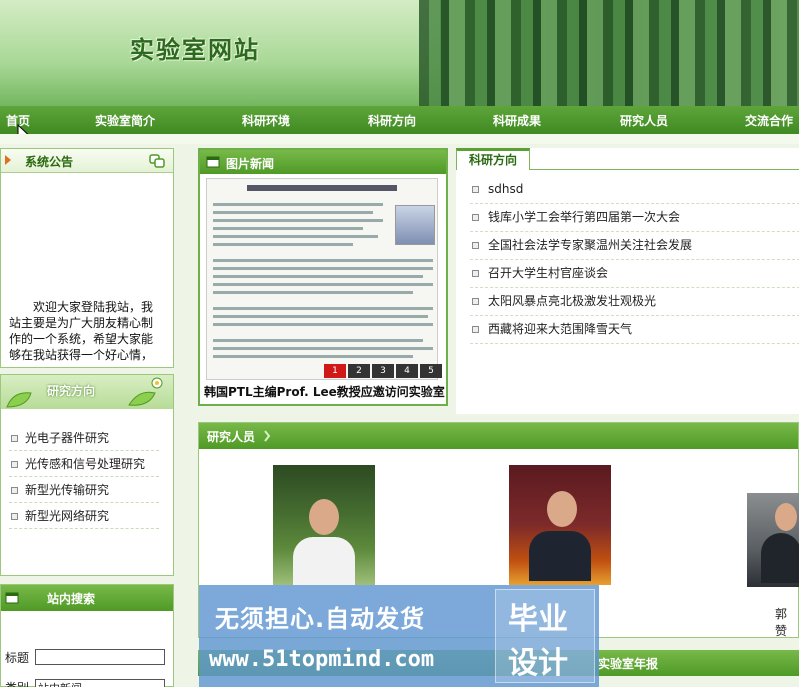 This screenshot has width=799, height=687. I want to click on news-photo, so click(322, 279).